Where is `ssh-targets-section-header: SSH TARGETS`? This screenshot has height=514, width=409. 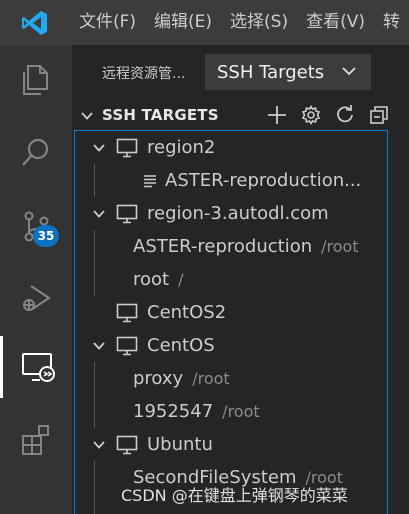 ssh-targets-section-header: SSH TARGETS is located at coordinates (240, 115).